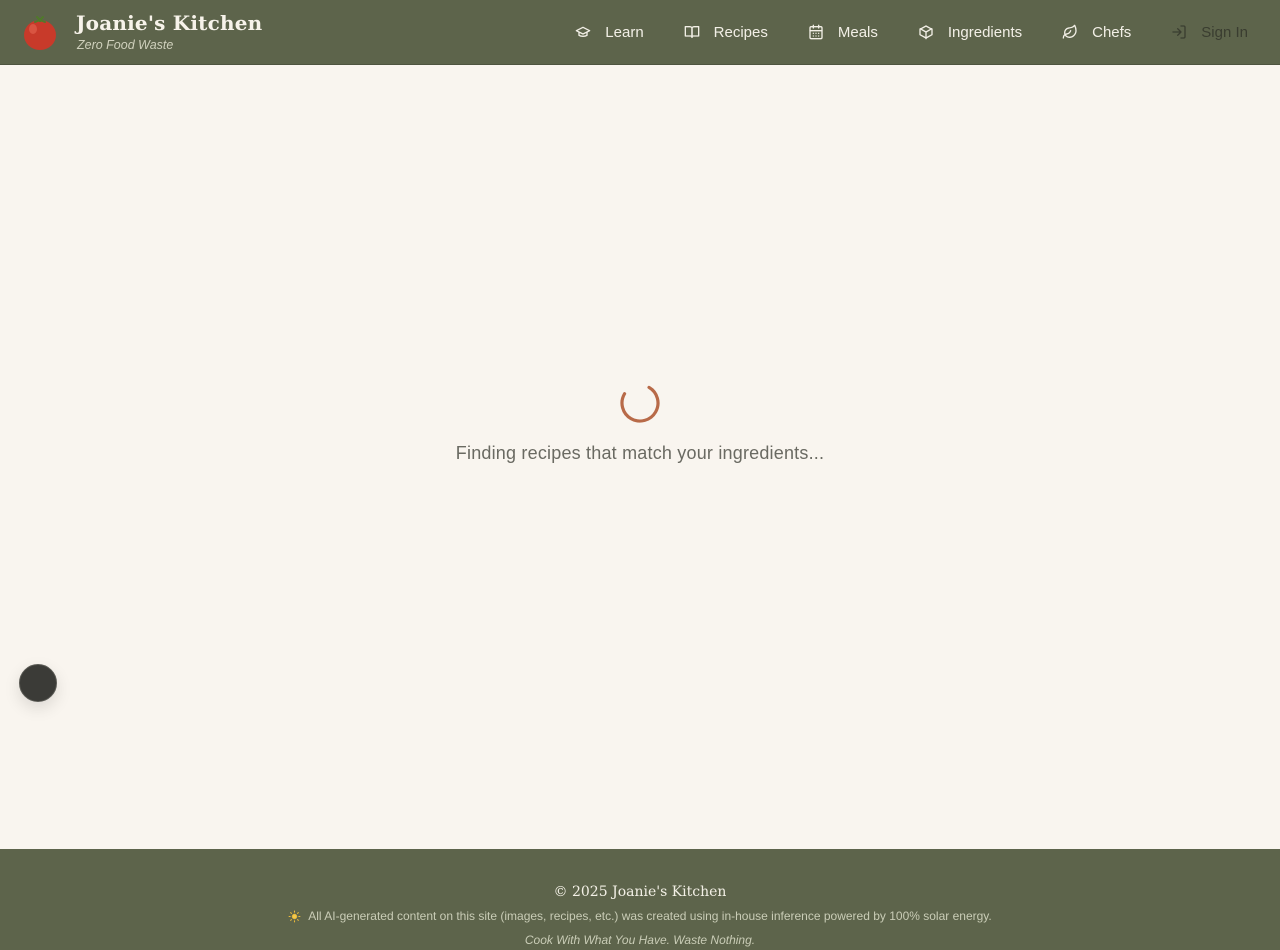 This screenshot has width=1280, height=950. Describe the element at coordinates (1070, 32) in the screenshot. I see `leaf-icon` at that location.